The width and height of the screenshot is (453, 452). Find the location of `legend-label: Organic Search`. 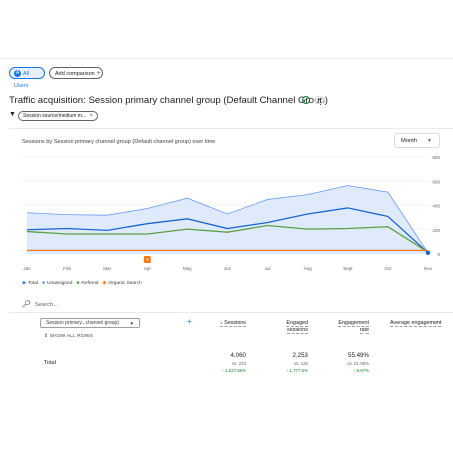

legend-label: Organic Search is located at coordinates (125, 283).